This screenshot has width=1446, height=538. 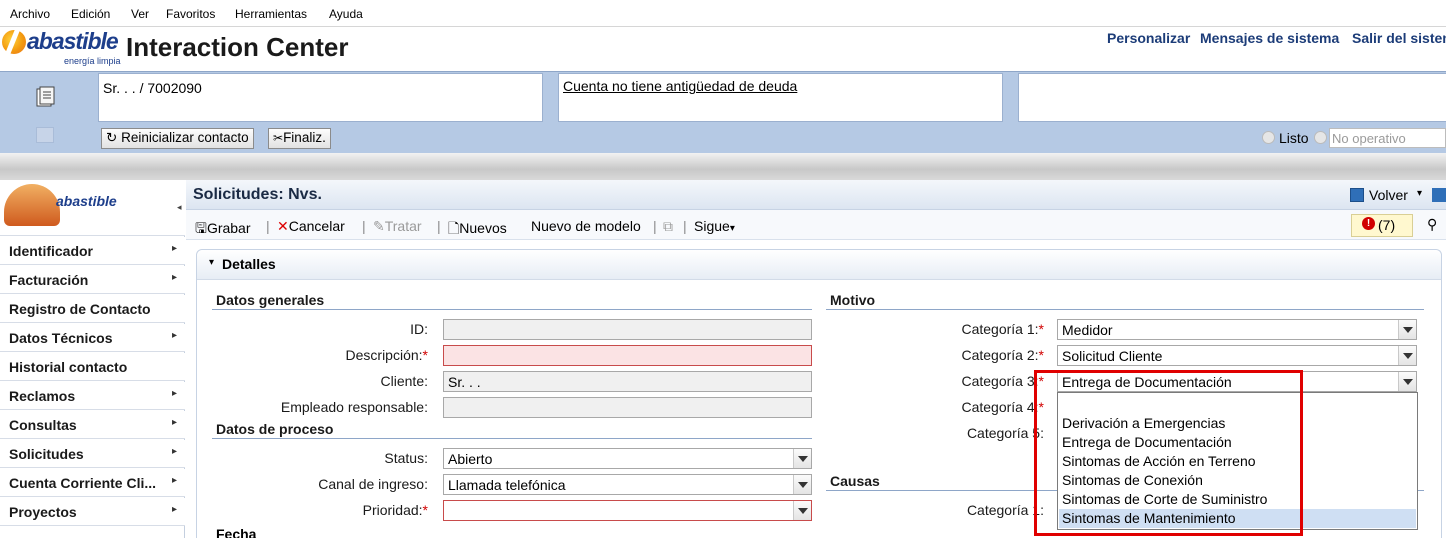 I want to click on client-field: Sr. . ., so click(x=627, y=381).